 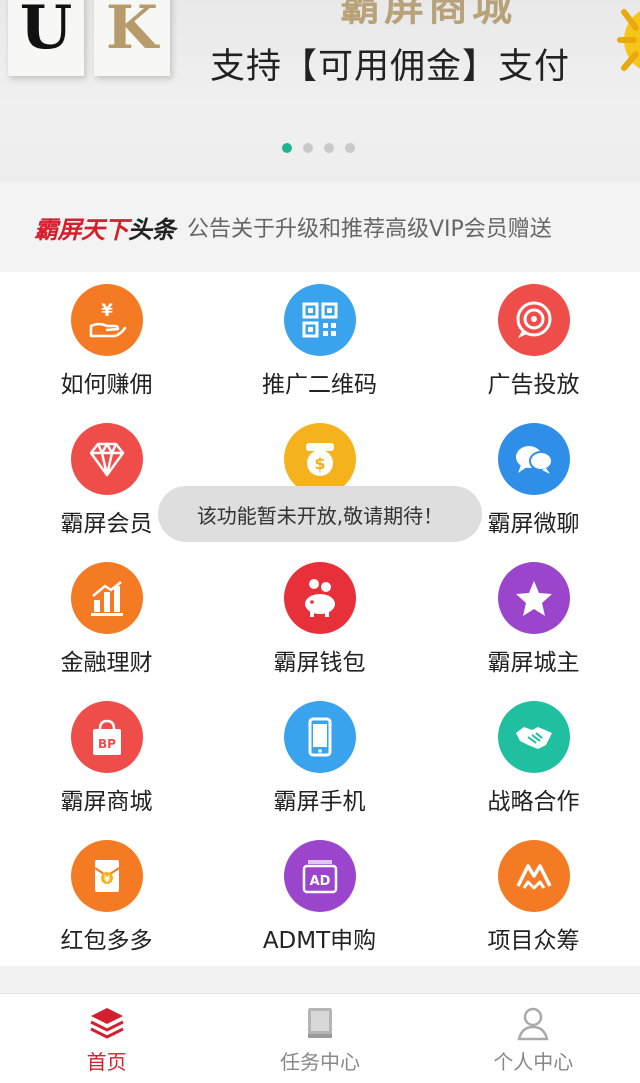 I want to click on yen-hand-icon: ¥, so click(x=107, y=320).